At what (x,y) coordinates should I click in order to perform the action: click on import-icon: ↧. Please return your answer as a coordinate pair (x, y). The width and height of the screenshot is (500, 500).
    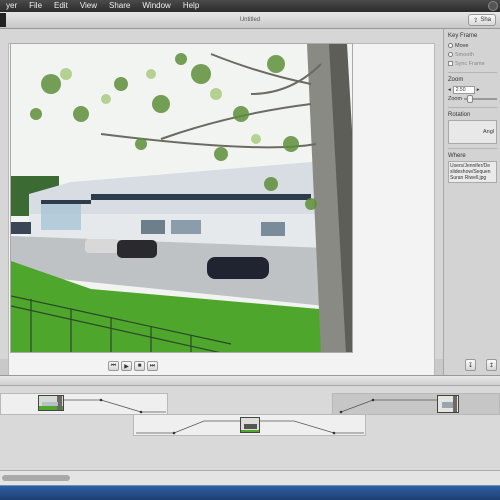
    Looking at the image, I should click on (470, 365).